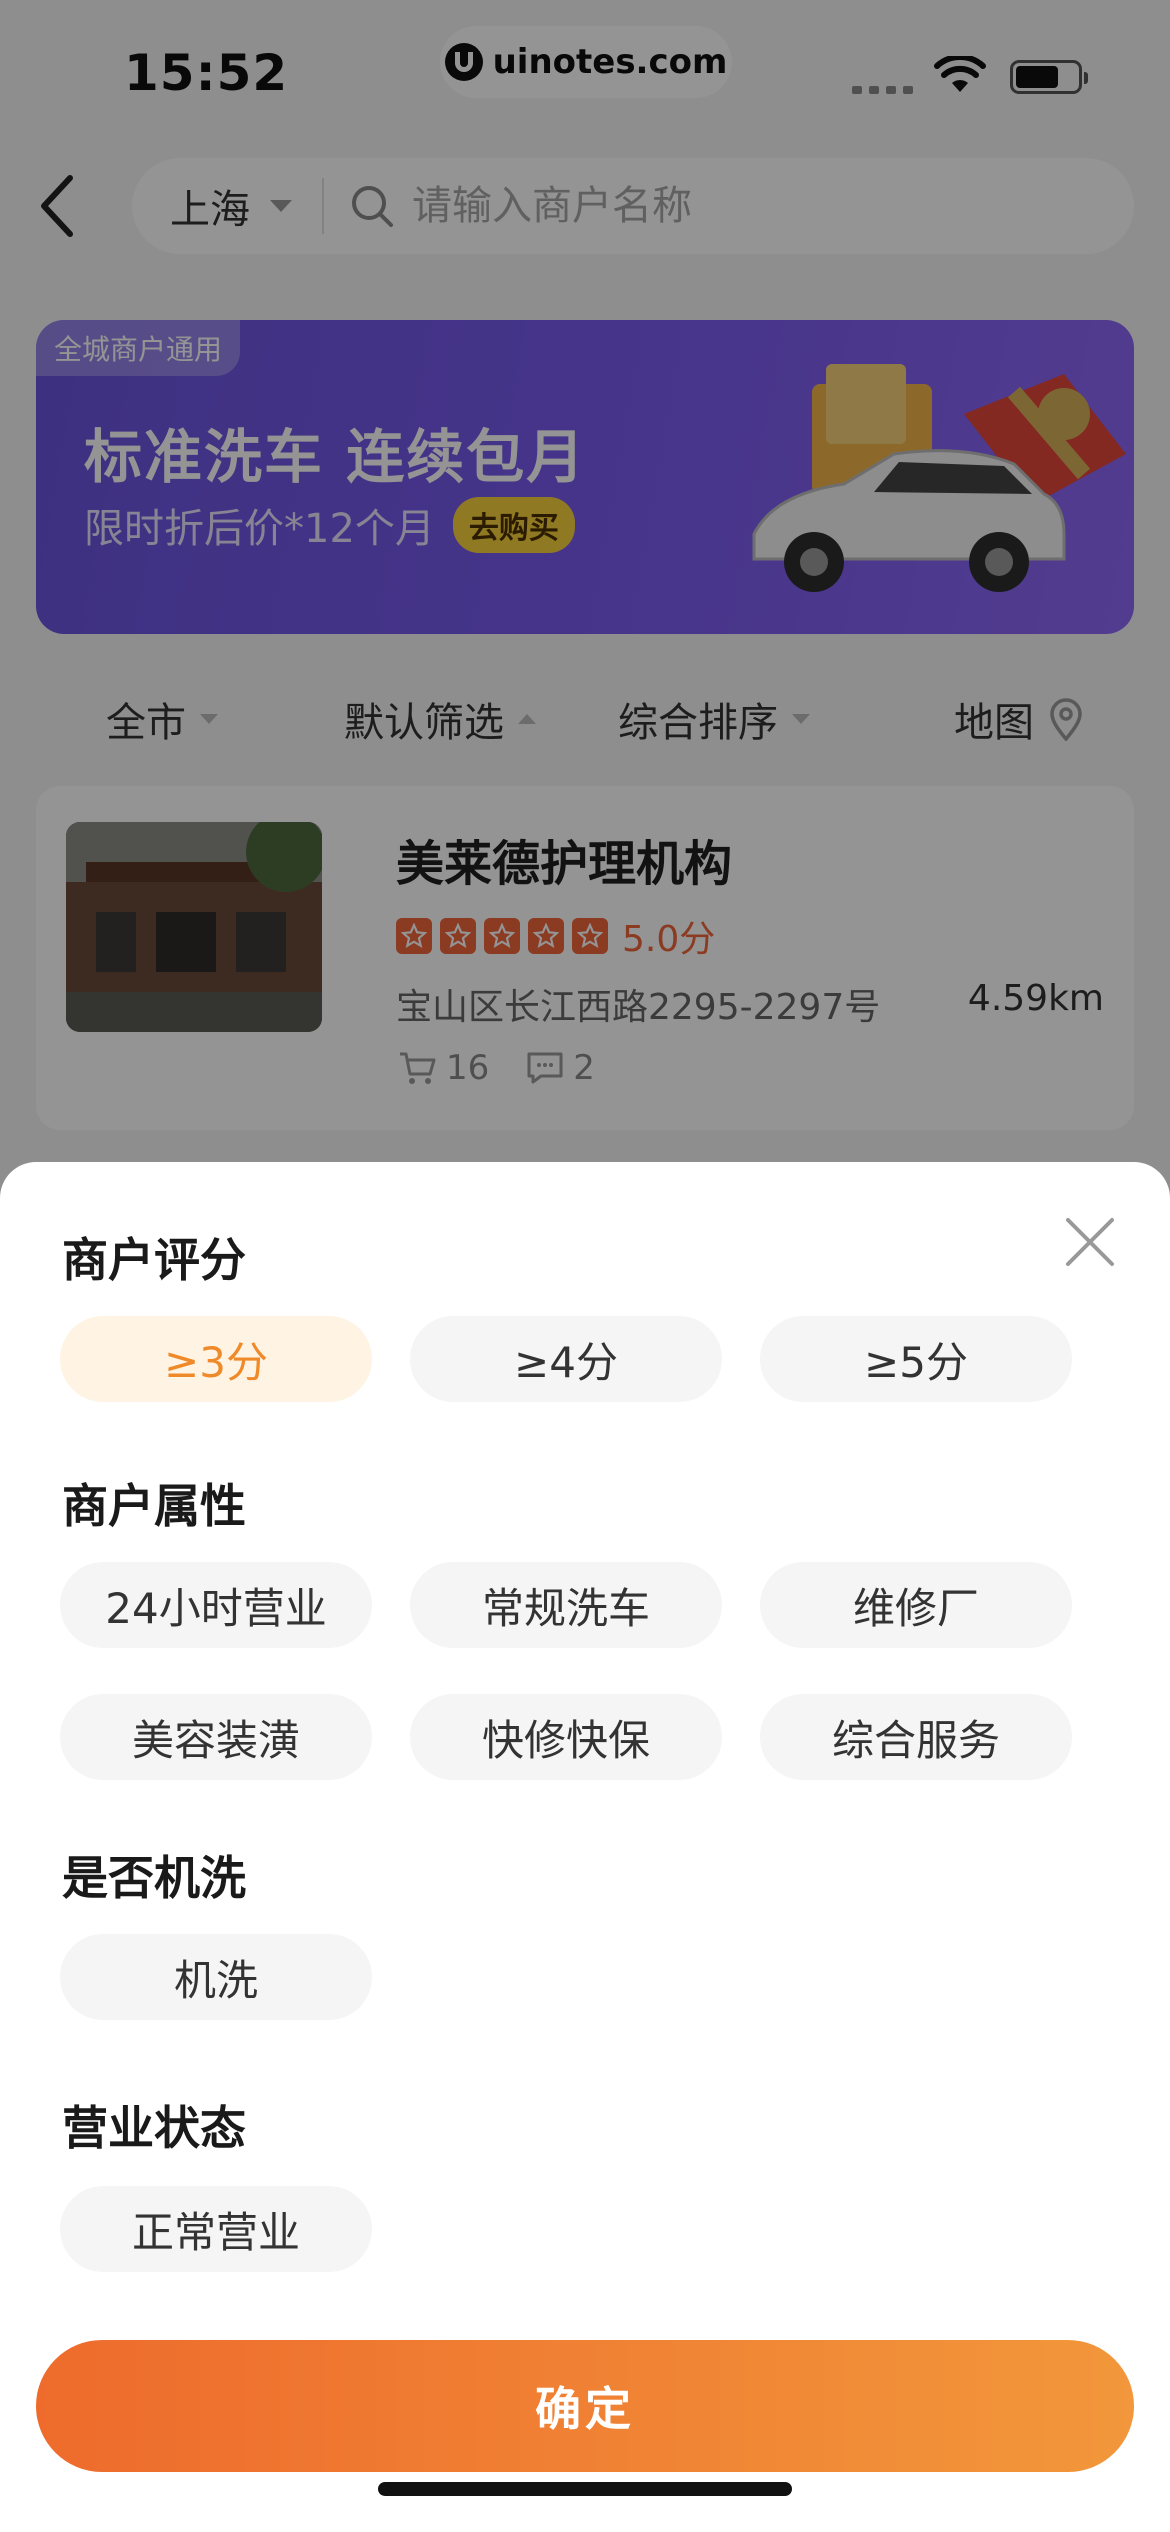 The height and width of the screenshot is (2532, 1170). What do you see at coordinates (154, 1260) in the screenshot?
I see `section-title-rating: 商户评分` at bounding box center [154, 1260].